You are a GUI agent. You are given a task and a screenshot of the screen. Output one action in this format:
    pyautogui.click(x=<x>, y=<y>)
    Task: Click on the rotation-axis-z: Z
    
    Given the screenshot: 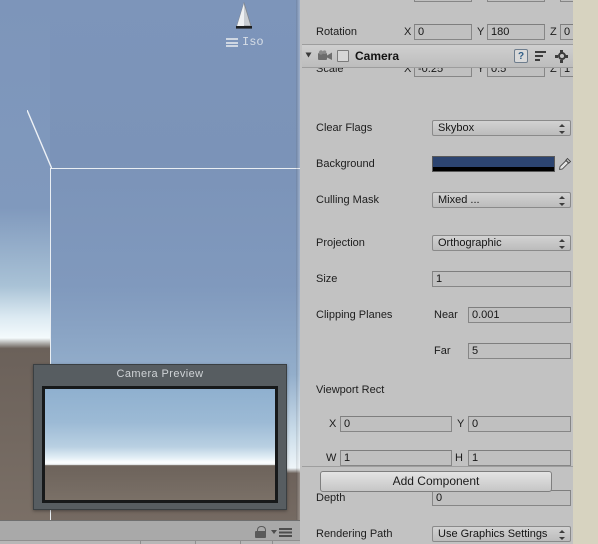 What is the action you would take?
    pyautogui.click(x=553, y=32)
    